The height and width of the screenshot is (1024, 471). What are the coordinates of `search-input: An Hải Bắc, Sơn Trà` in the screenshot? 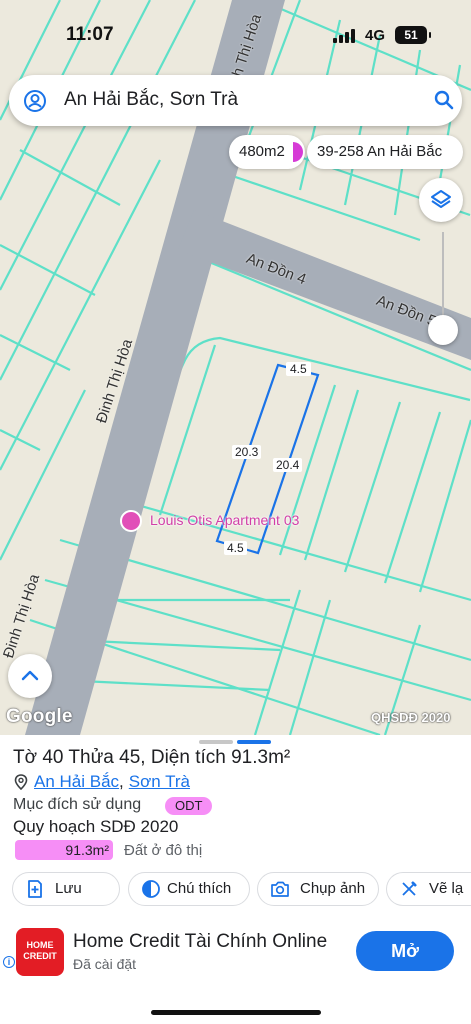 It's located at (151, 100).